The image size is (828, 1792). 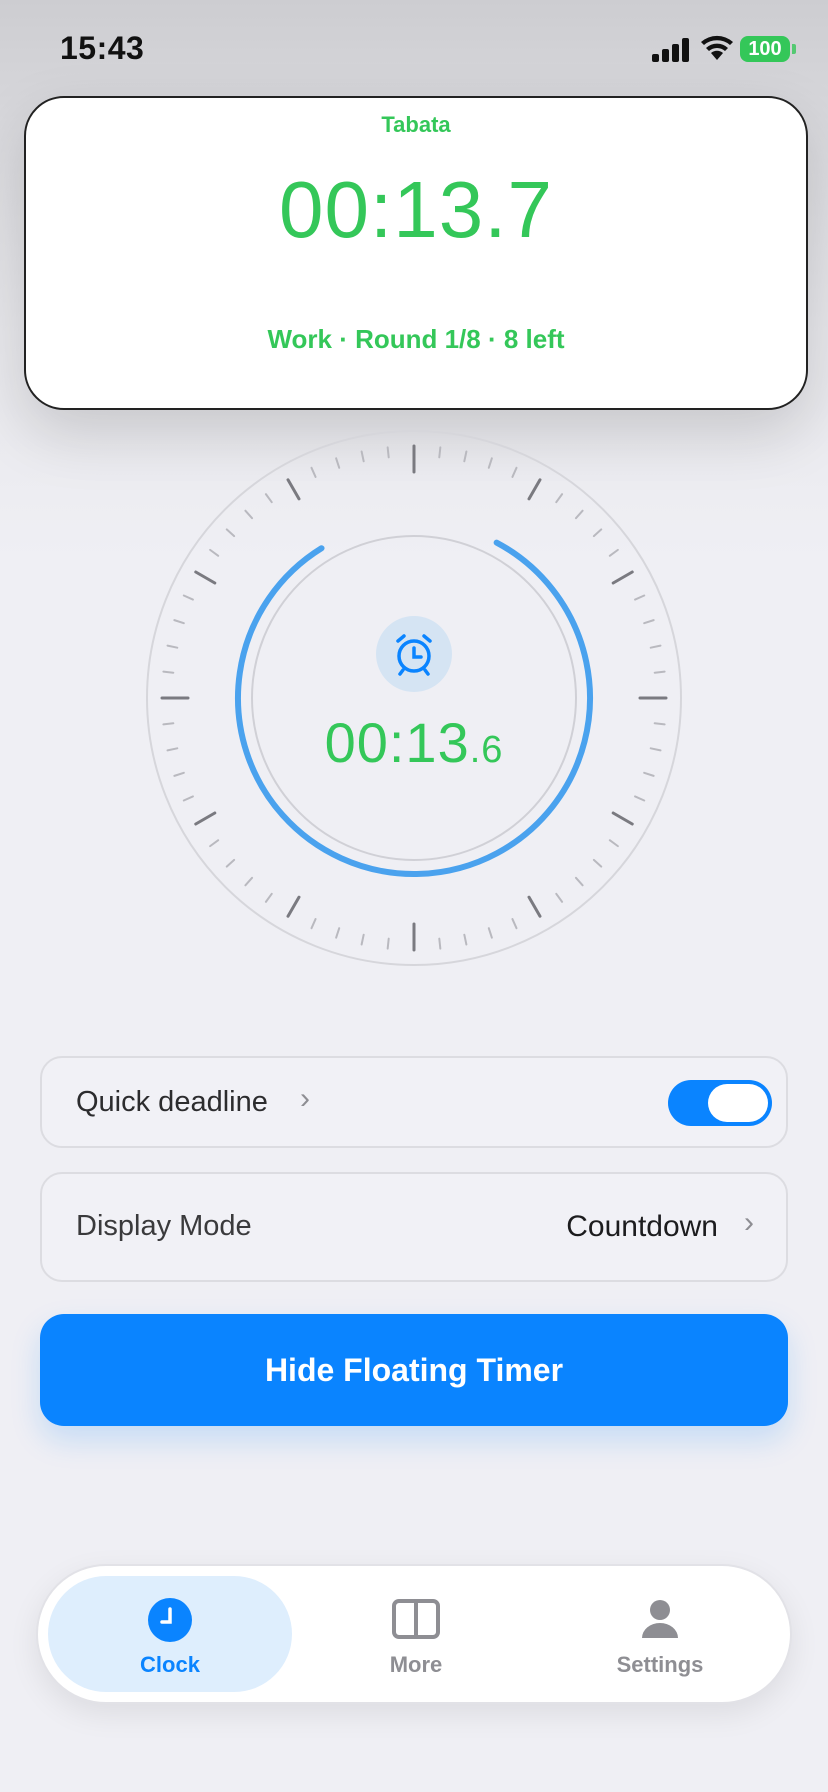 What do you see at coordinates (414, 1370) in the screenshot?
I see `hide-floating-timer-button: Hide Floating Timer` at bounding box center [414, 1370].